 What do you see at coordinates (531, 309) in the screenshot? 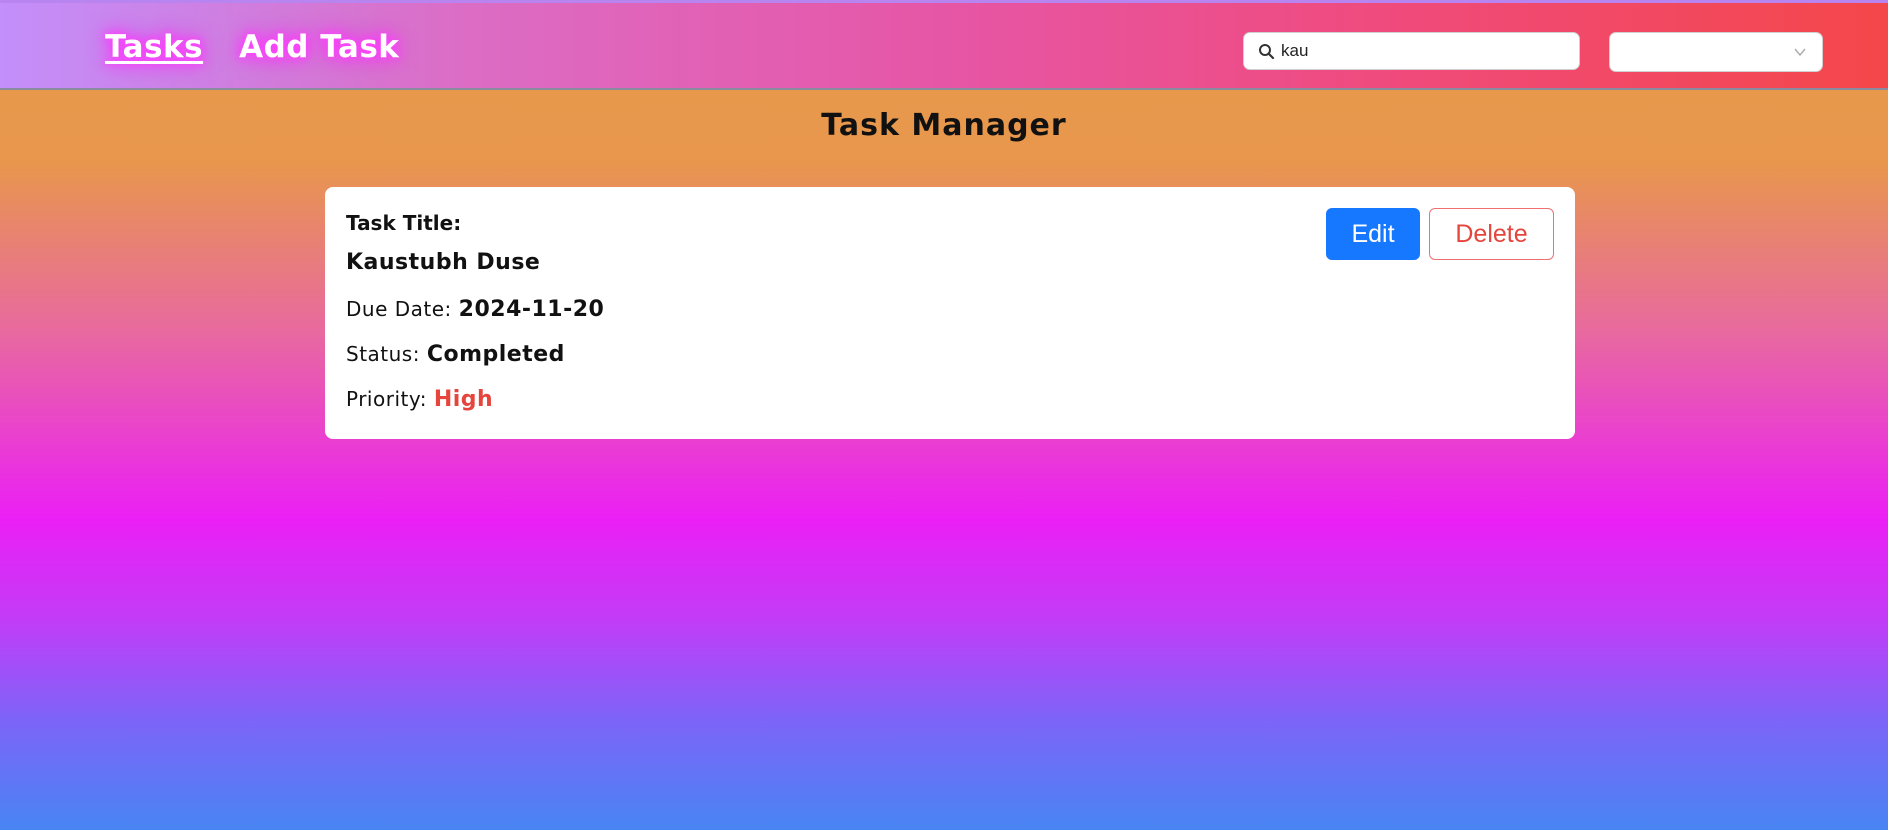
I see `due-date-value: 2024-11-20` at bounding box center [531, 309].